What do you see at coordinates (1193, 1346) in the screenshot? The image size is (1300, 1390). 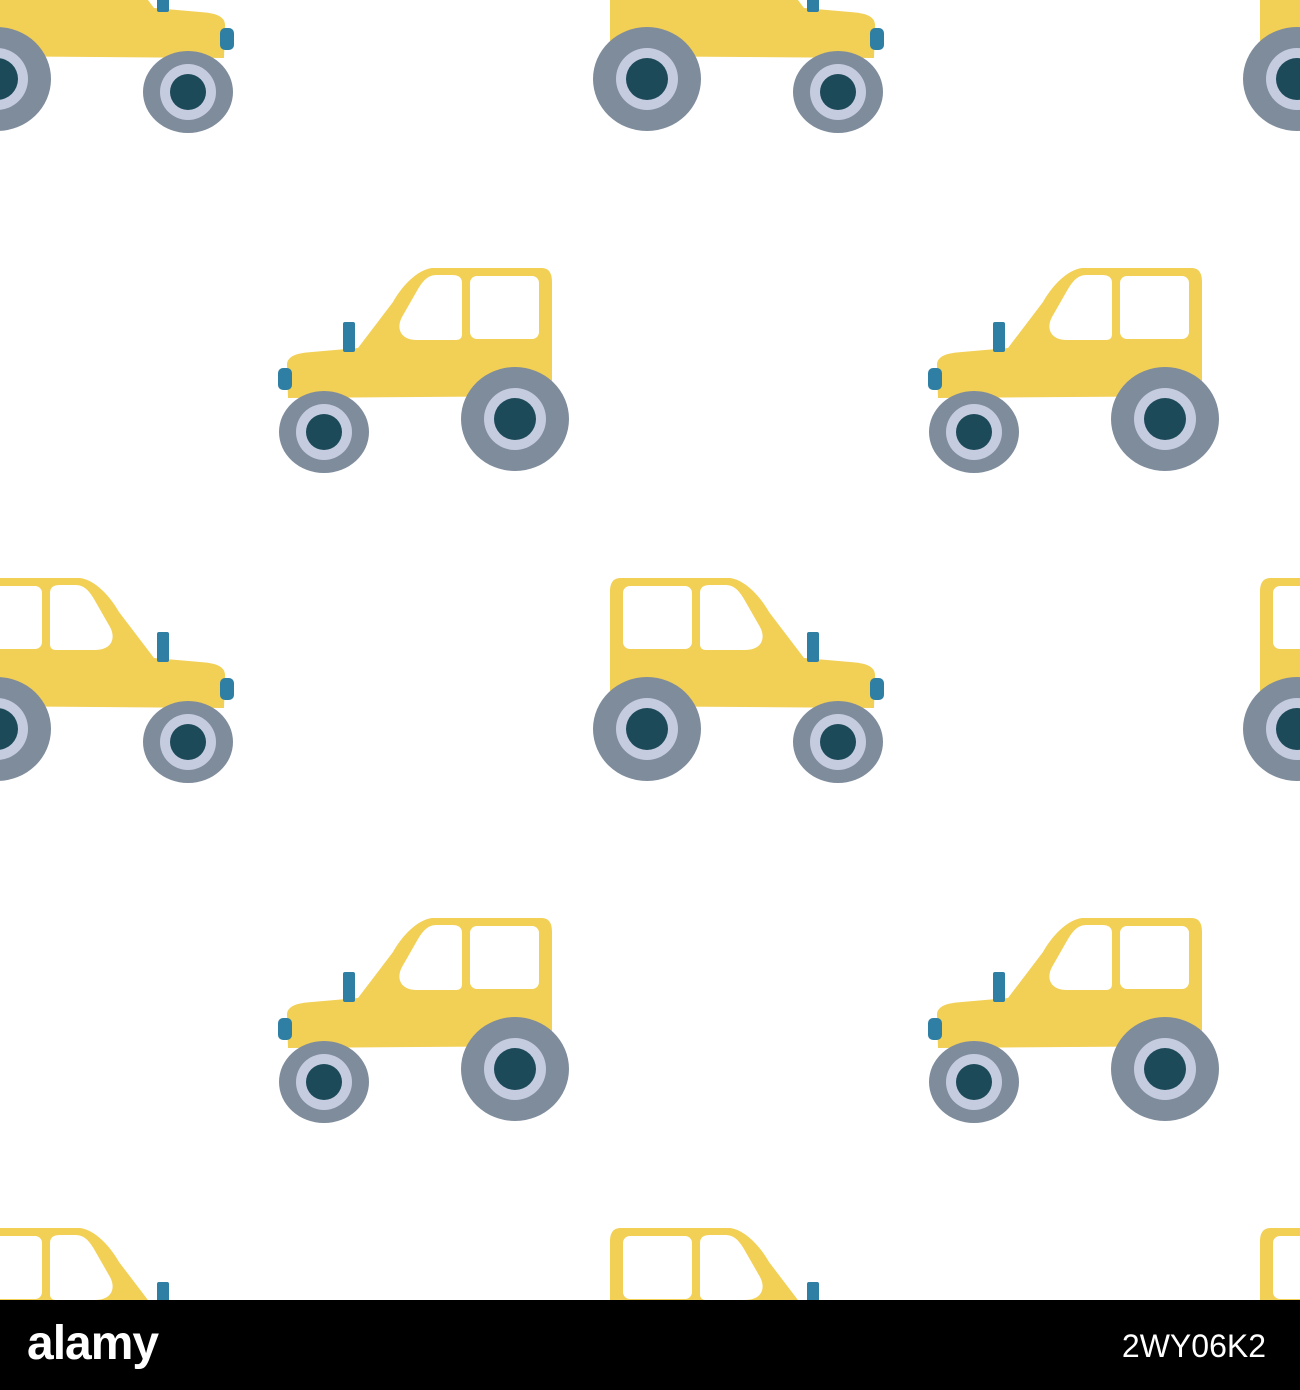 I see `image-id-label: 2WY06K2` at bounding box center [1193, 1346].